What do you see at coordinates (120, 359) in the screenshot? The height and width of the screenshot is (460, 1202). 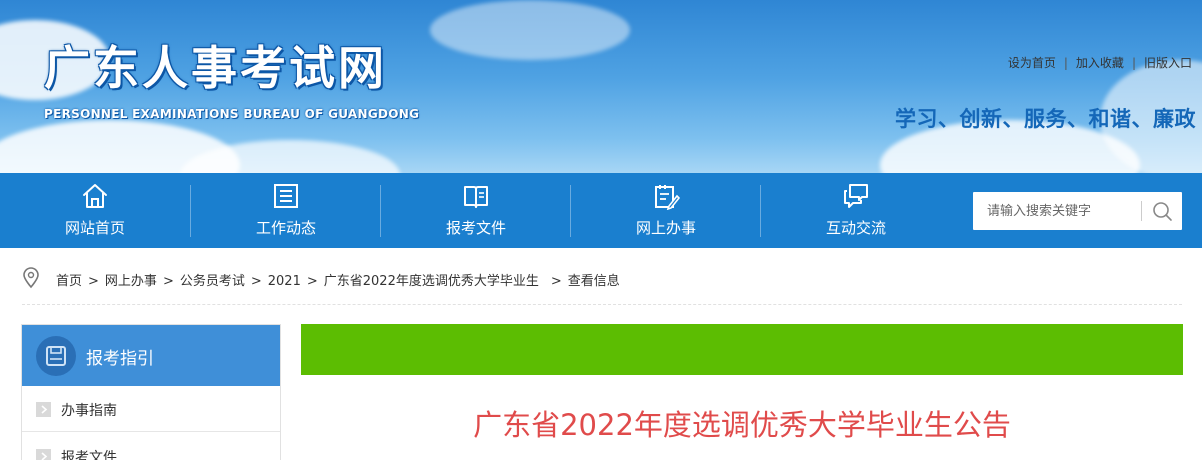 I see `sidebar-title: 报考指引` at bounding box center [120, 359].